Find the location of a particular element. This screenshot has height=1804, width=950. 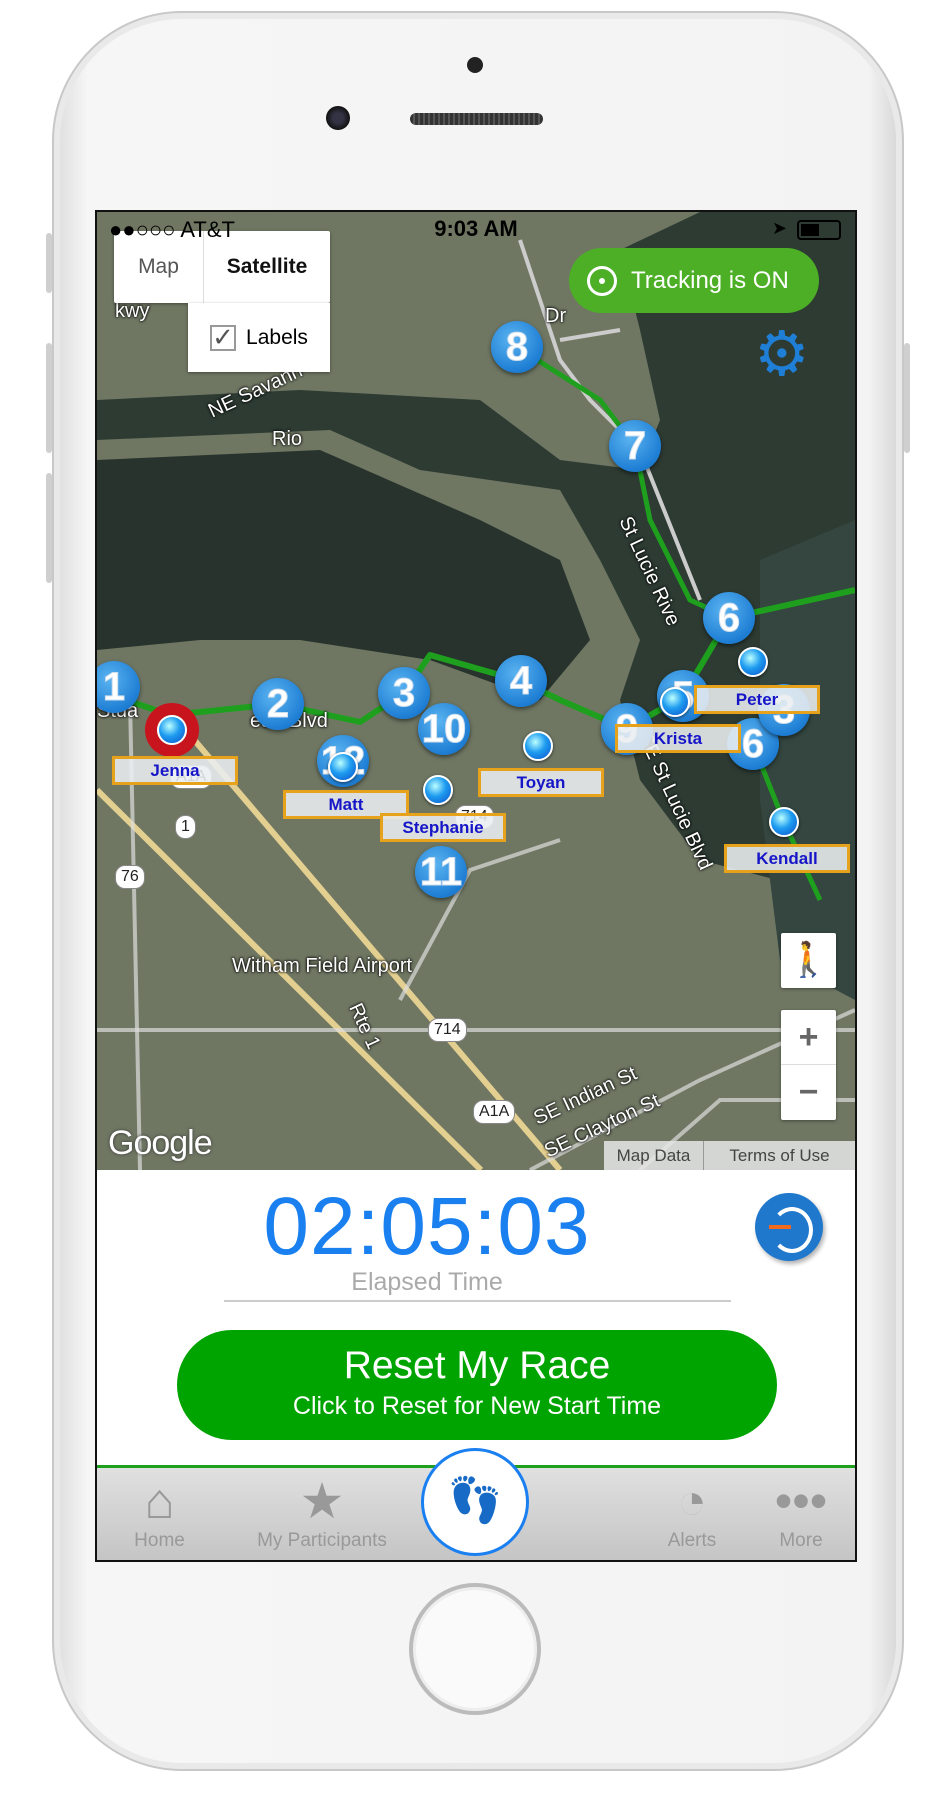

tab-race-tracker: 👣 is located at coordinates (475, 1502).